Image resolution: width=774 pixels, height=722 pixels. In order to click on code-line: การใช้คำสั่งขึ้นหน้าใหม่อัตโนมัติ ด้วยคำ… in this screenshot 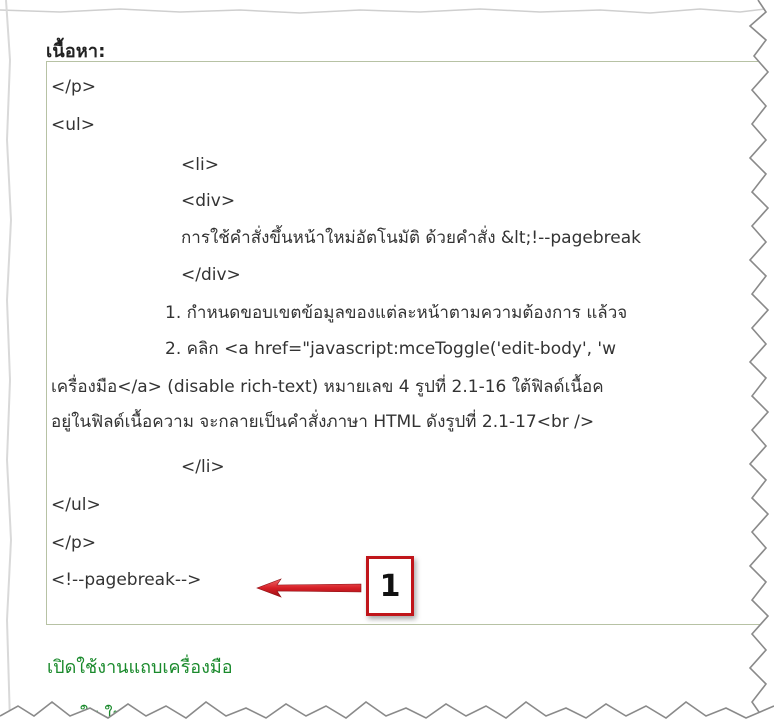, I will do `click(411, 238)`.